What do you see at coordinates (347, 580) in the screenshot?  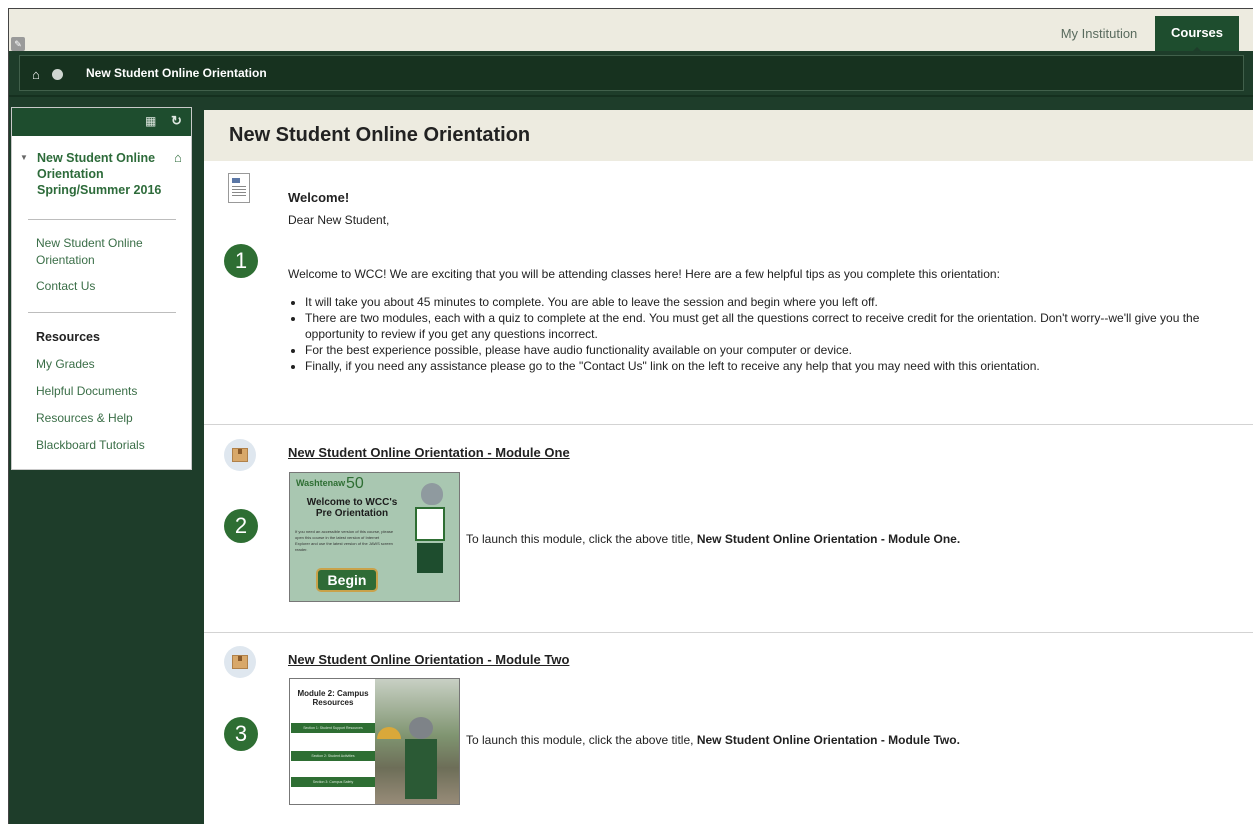 I see `begin-button: Begin` at bounding box center [347, 580].